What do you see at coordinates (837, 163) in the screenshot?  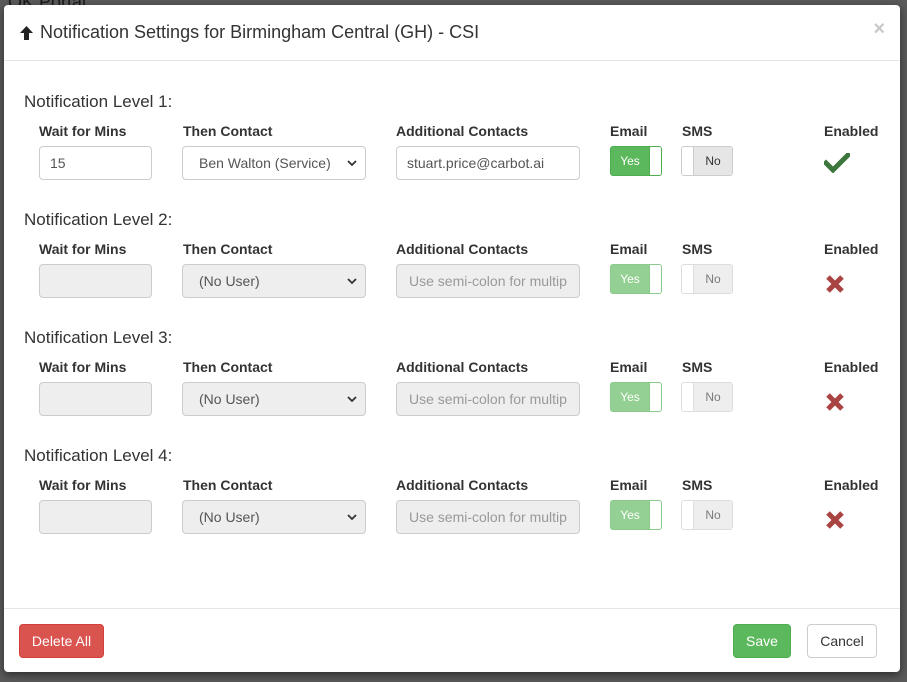 I see `check-icon` at bounding box center [837, 163].